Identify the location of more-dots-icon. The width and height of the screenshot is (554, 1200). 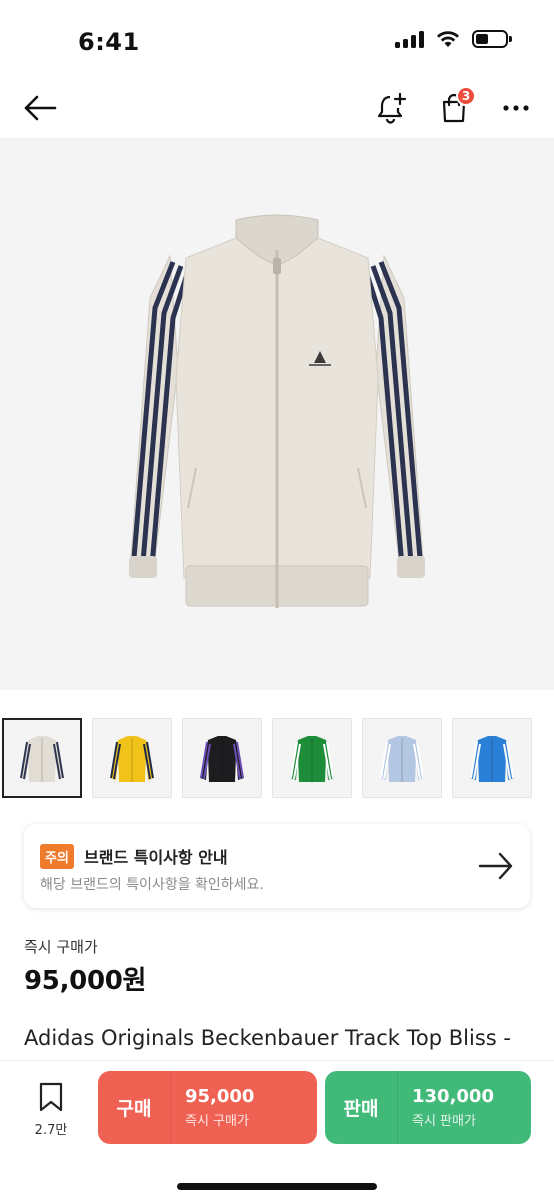
(516, 108).